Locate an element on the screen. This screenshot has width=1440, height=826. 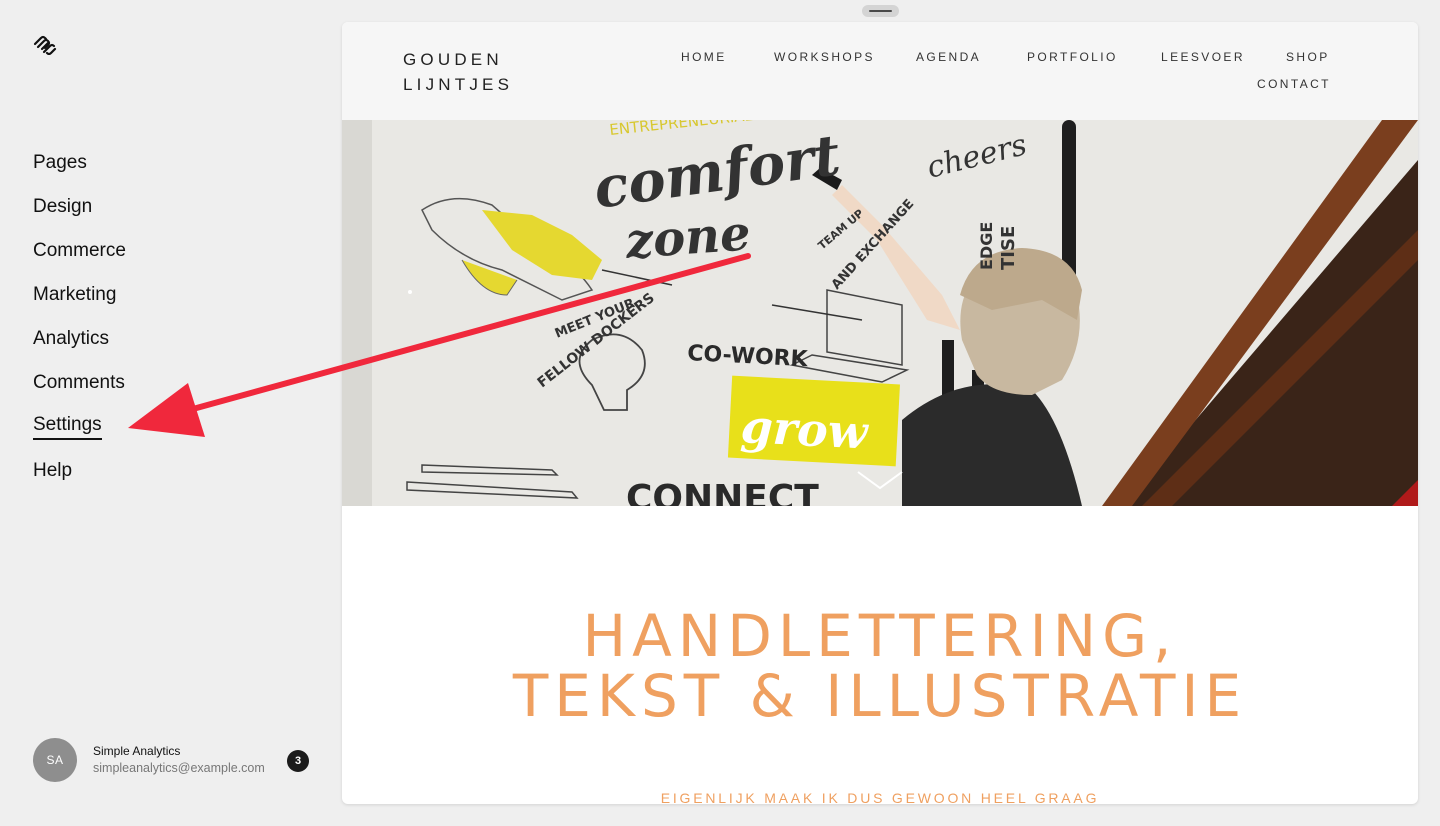
wall-text-zone: zone is located at coordinates (687, 237).